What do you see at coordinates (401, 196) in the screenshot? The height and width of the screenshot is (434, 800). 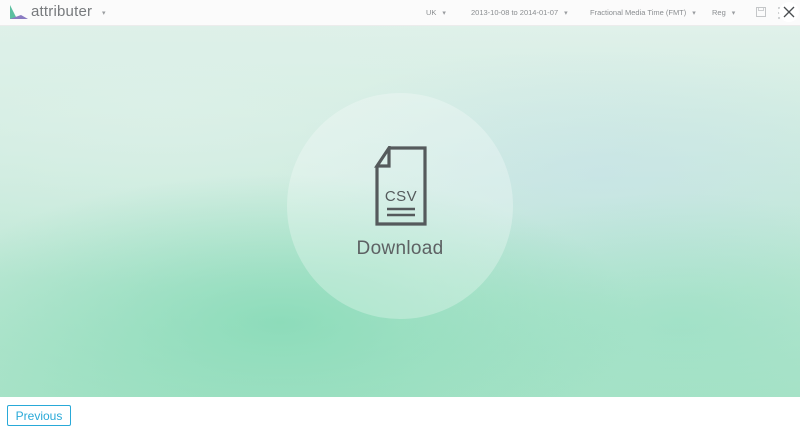 I see `csv-icon-text: CSV` at bounding box center [401, 196].